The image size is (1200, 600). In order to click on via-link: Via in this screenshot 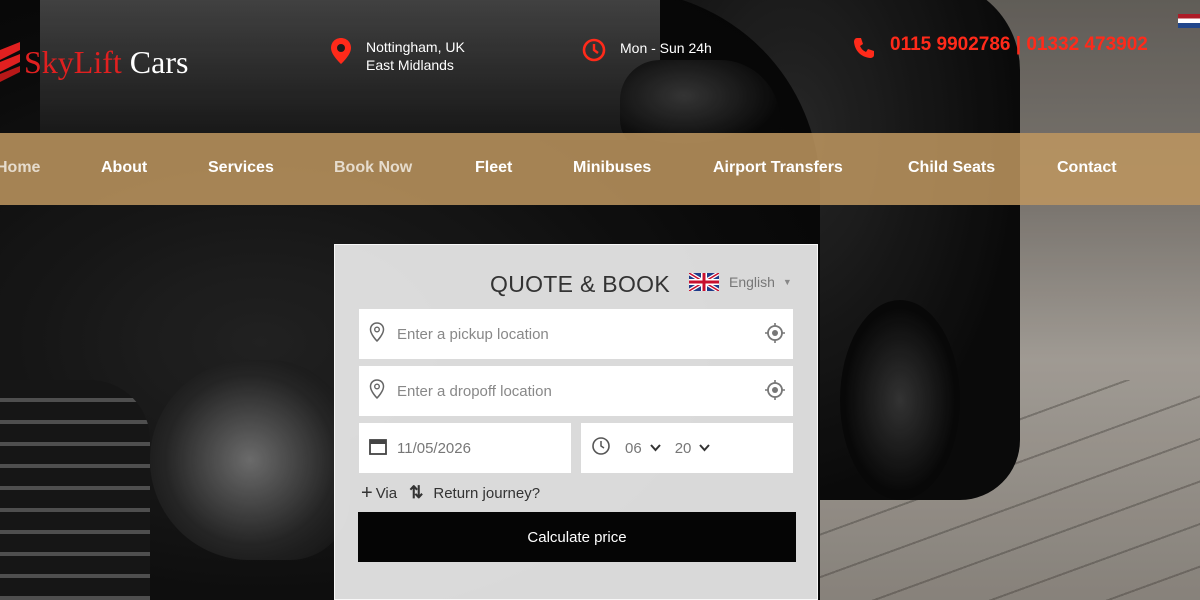, I will do `click(386, 493)`.